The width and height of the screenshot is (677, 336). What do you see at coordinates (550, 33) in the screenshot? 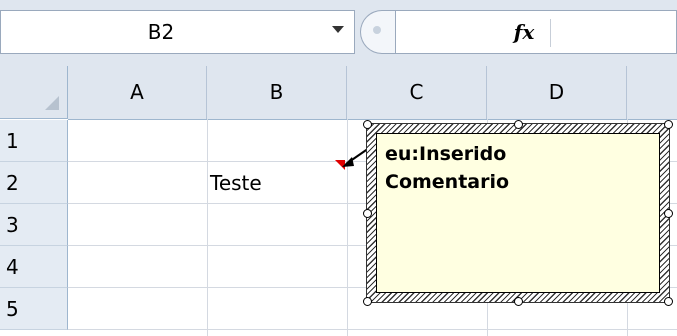
I see `formula-separator` at bounding box center [550, 33].